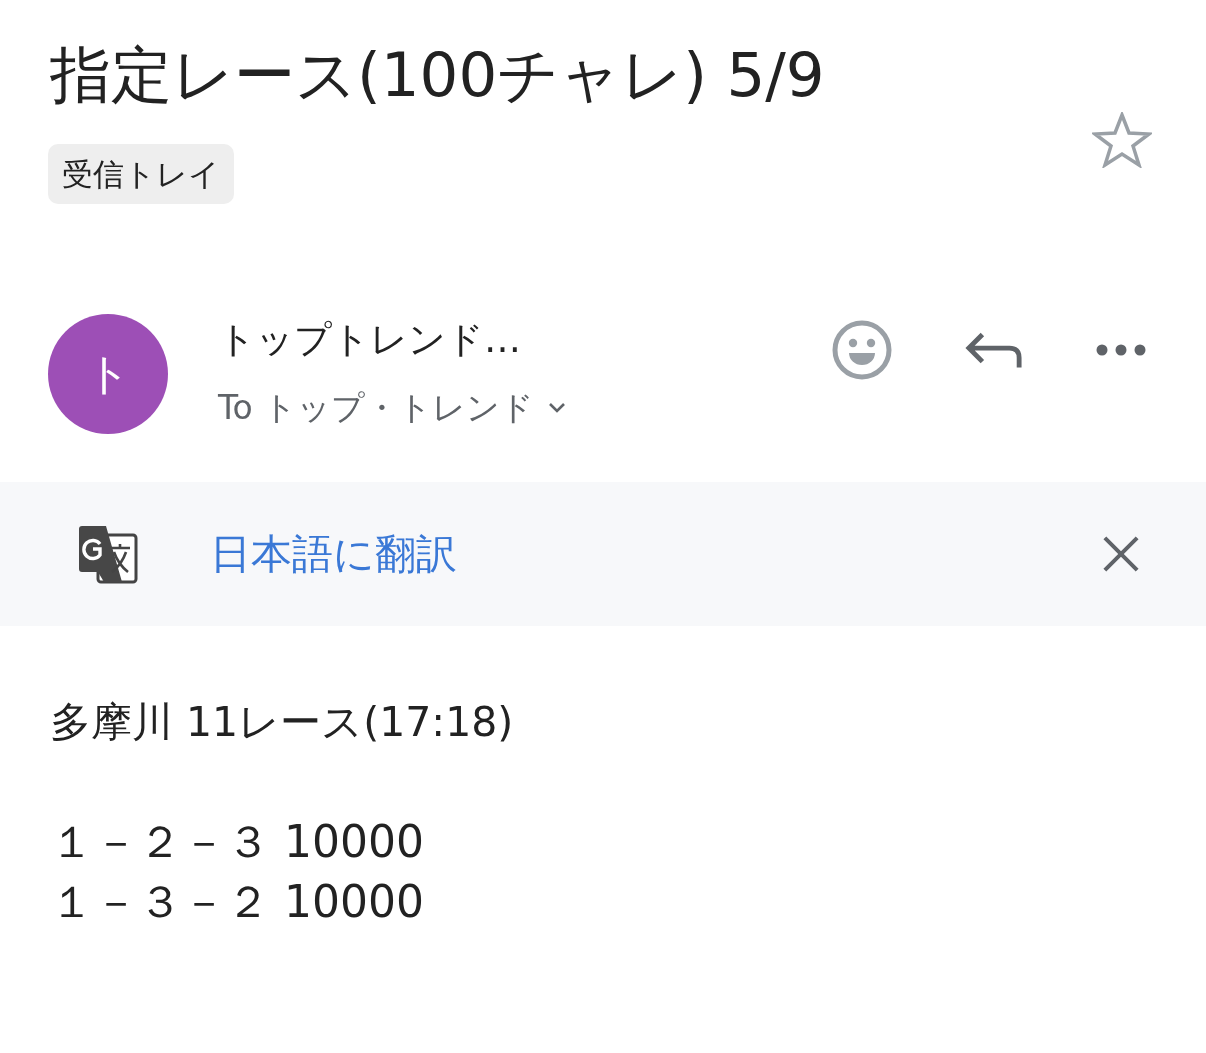 The width and height of the screenshot is (1206, 1053). I want to click on email-subject: 指定レース(100チャレ) 5/9, so click(437, 75).